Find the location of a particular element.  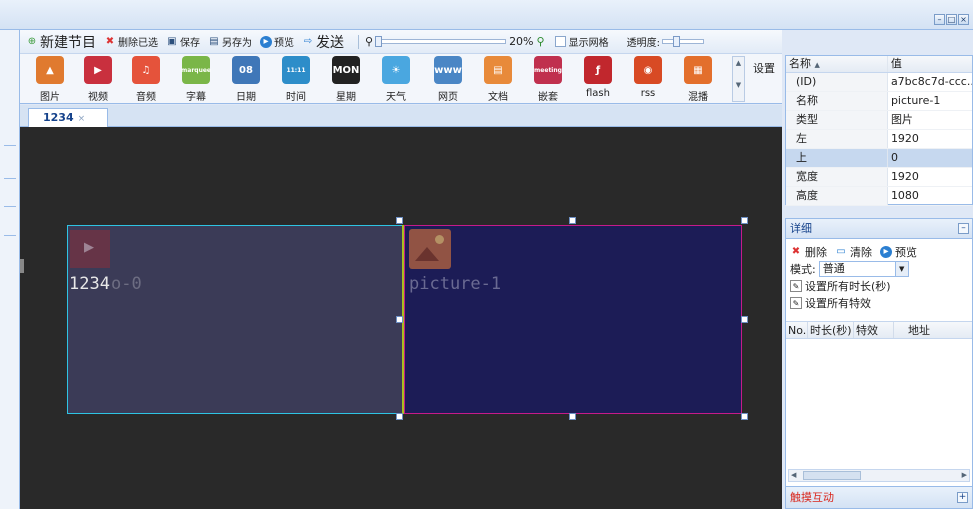

property-row: 宽度 1920 is located at coordinates (879, 177).